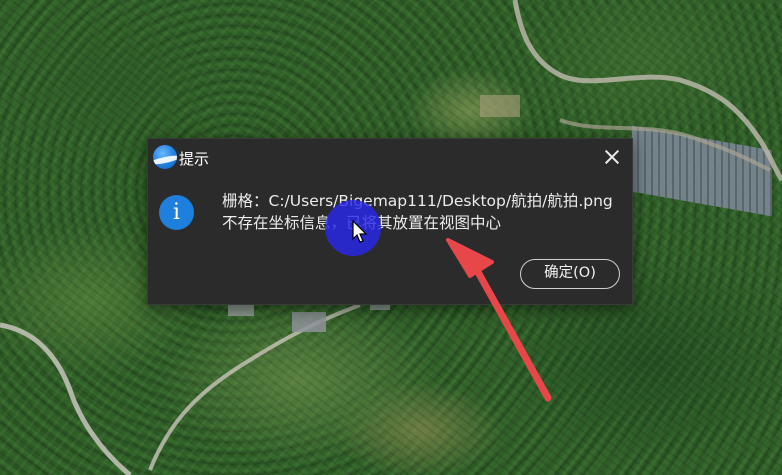  I want to click on dialog-title: 提示, so click(194, 159).